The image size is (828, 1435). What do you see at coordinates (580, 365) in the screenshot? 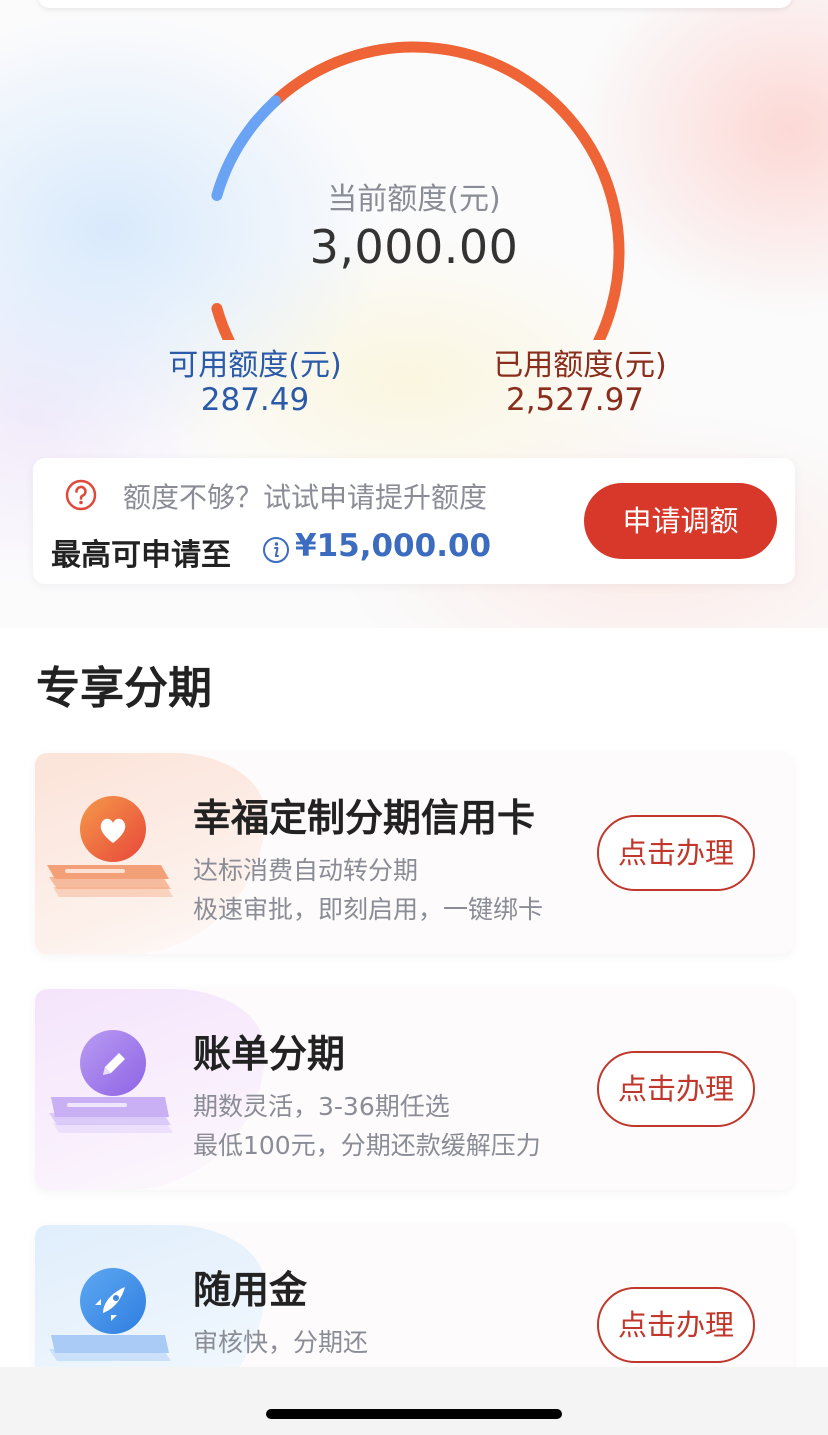
I see `used-limit-label: 已用额度(元)` at bounding box center [580, 365].